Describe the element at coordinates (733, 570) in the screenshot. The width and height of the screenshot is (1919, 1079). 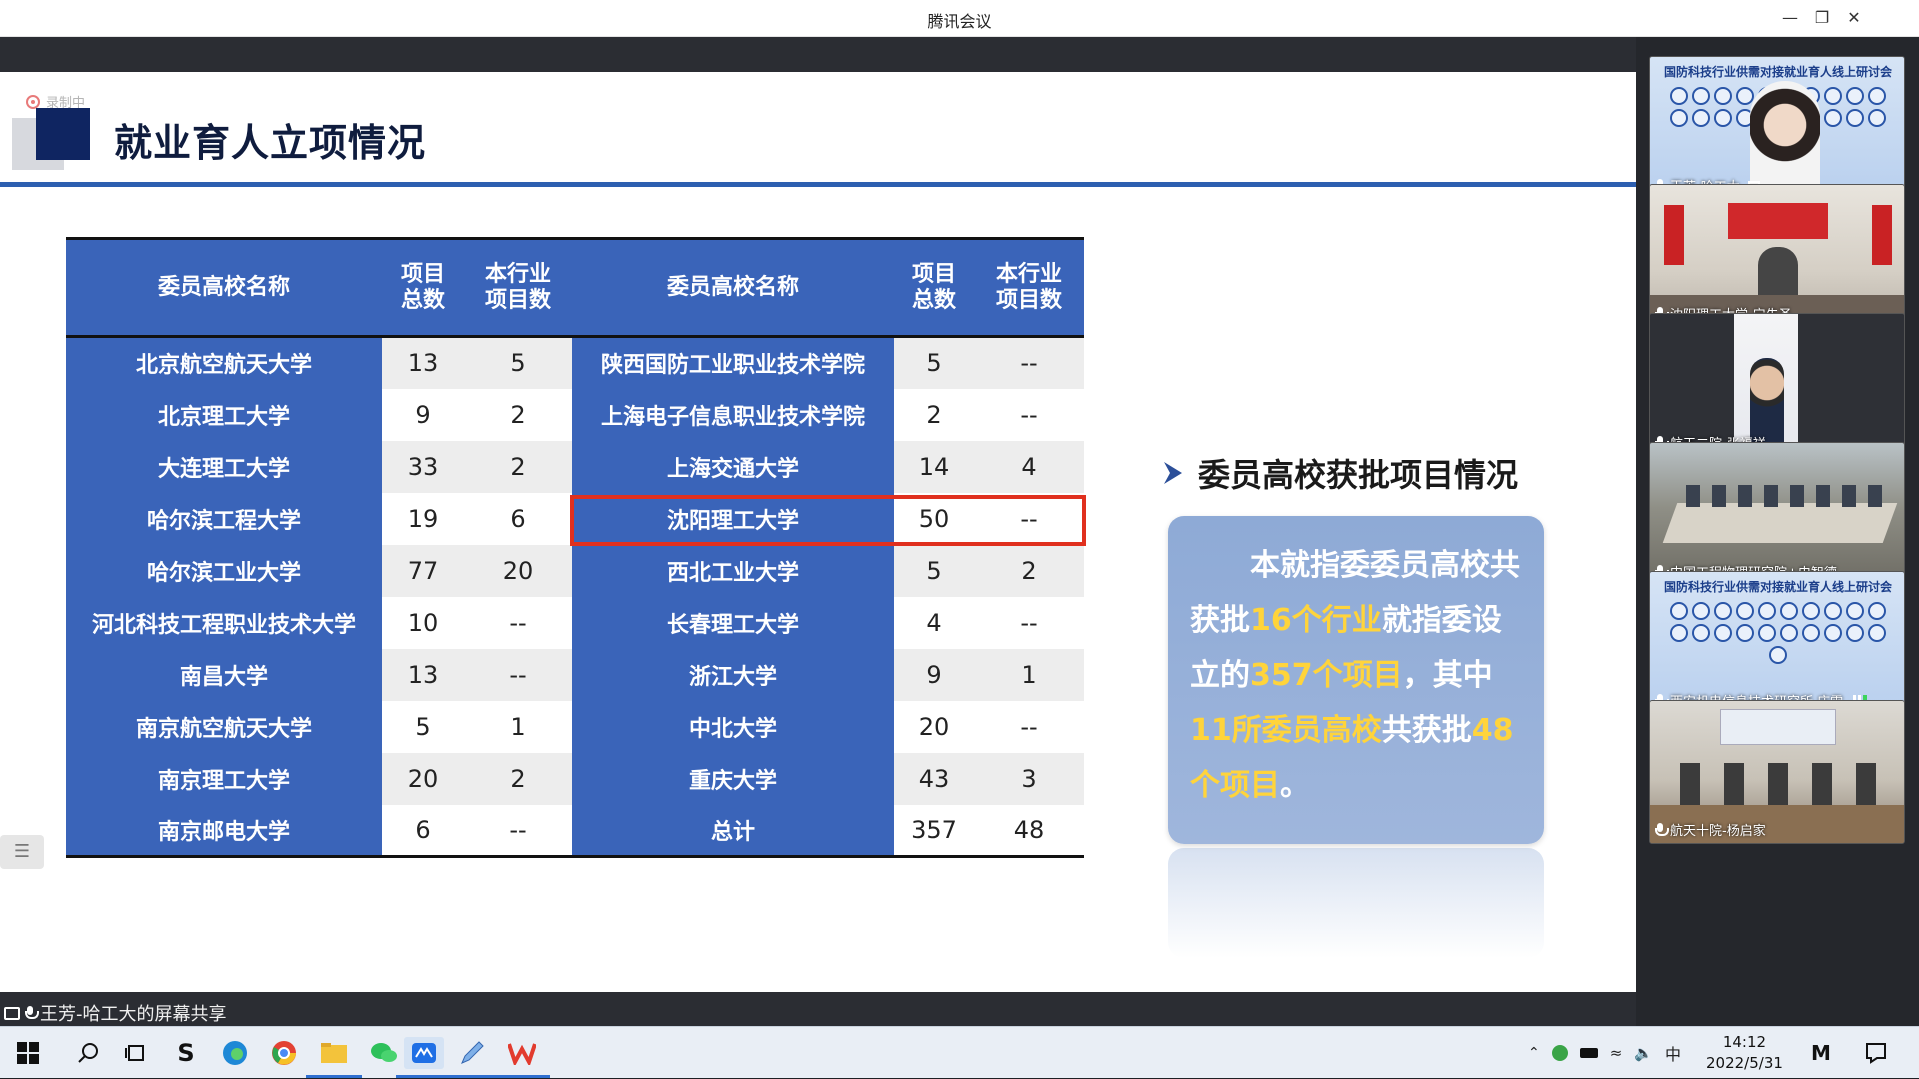
I see `school-name-cell: 西北工业大学` at that location.